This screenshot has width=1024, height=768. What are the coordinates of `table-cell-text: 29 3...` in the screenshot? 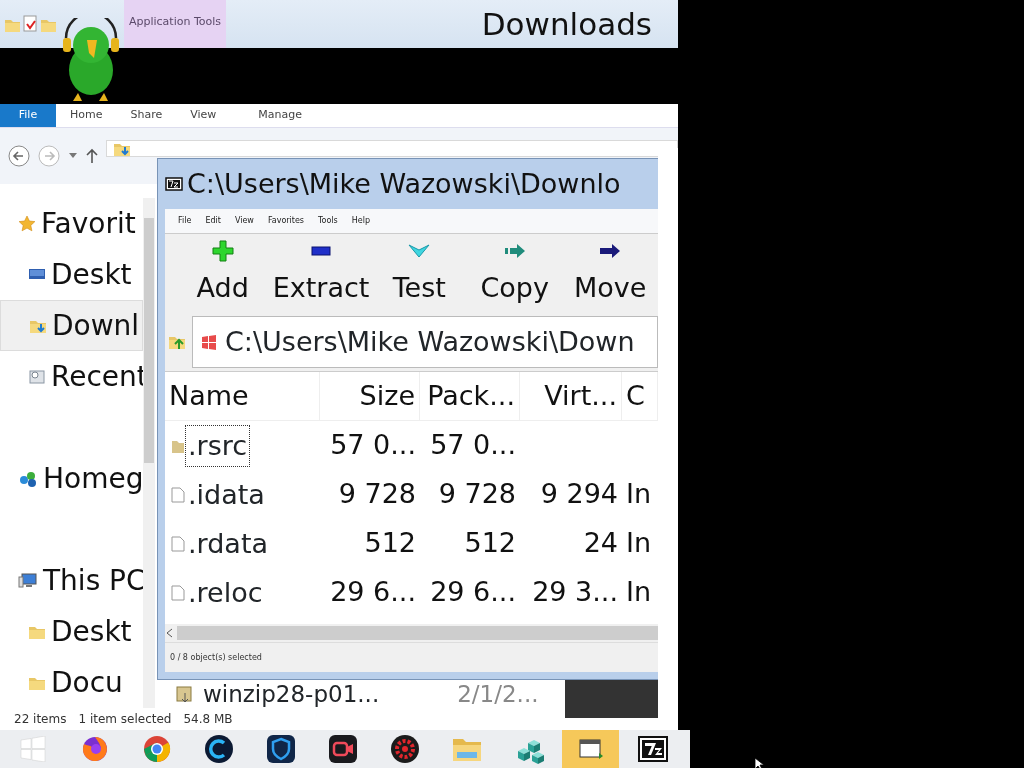 It's located at (575, 592).